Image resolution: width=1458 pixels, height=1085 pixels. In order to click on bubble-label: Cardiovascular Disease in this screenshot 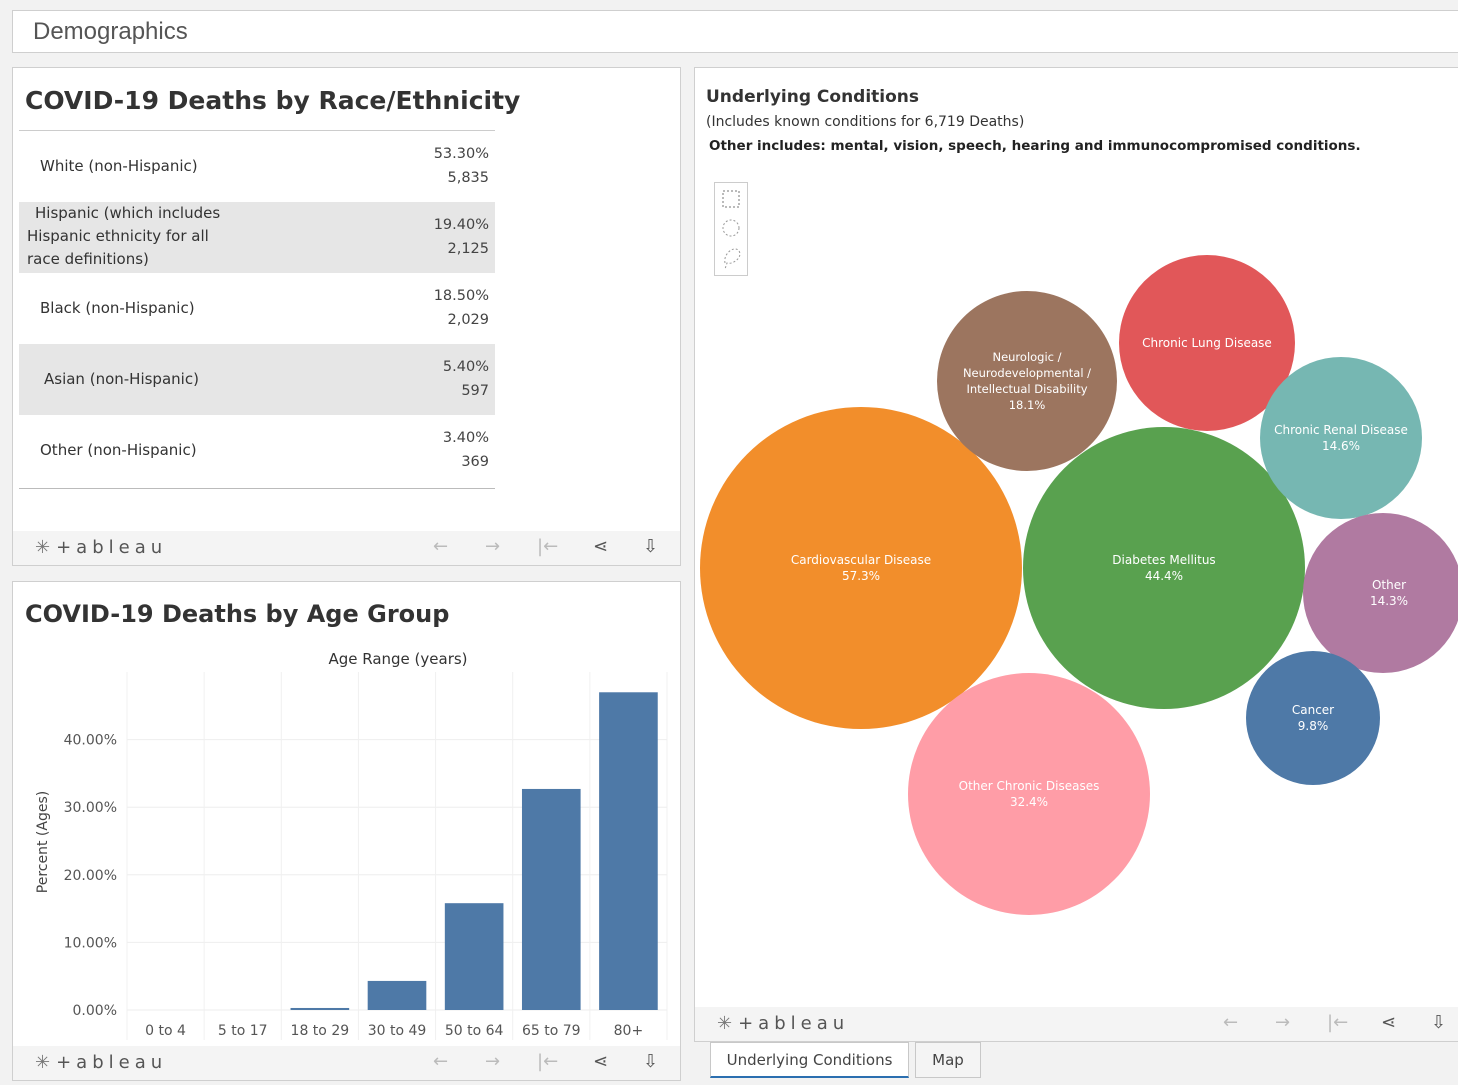, I will do `click(861, 560)`.